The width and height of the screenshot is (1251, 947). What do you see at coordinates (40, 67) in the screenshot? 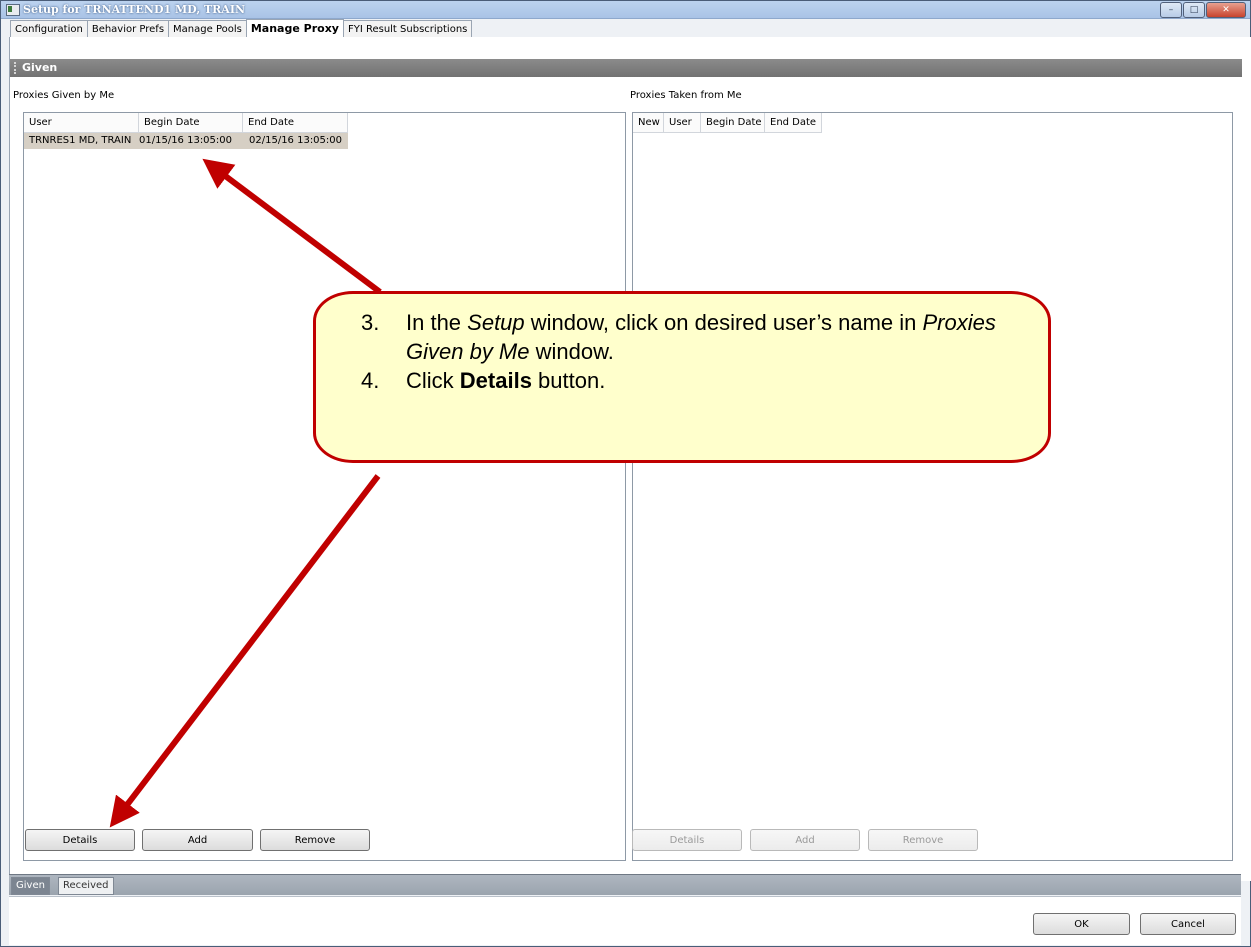
I see `section-title: Given` at bounding box center [40, 67].